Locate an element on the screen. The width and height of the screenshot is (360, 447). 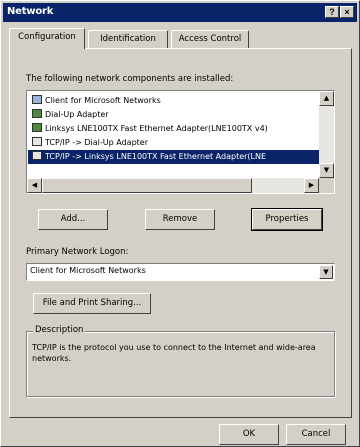
scroll-left-icon: ◀ is located at coordinates (34, 185).